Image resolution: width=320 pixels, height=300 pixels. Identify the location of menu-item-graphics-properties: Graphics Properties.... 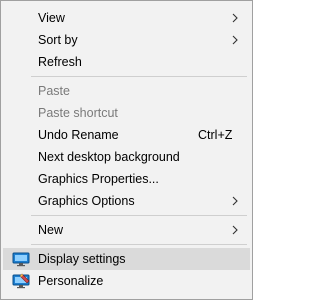
(126, 179).